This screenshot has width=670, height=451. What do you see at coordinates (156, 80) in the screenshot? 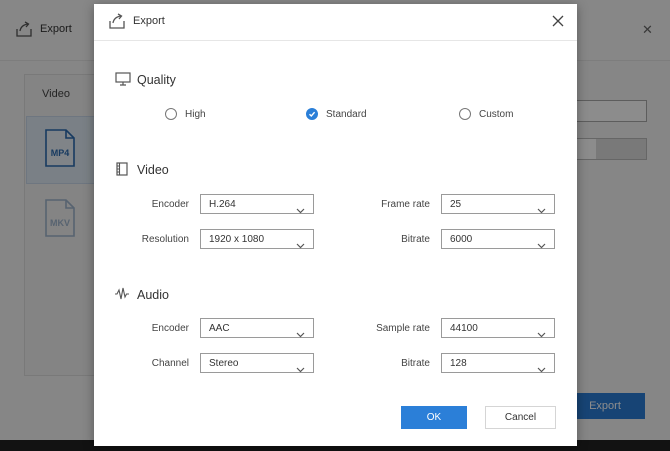
I see `quality-section-title: Quality` at bounding box center [156, 80].